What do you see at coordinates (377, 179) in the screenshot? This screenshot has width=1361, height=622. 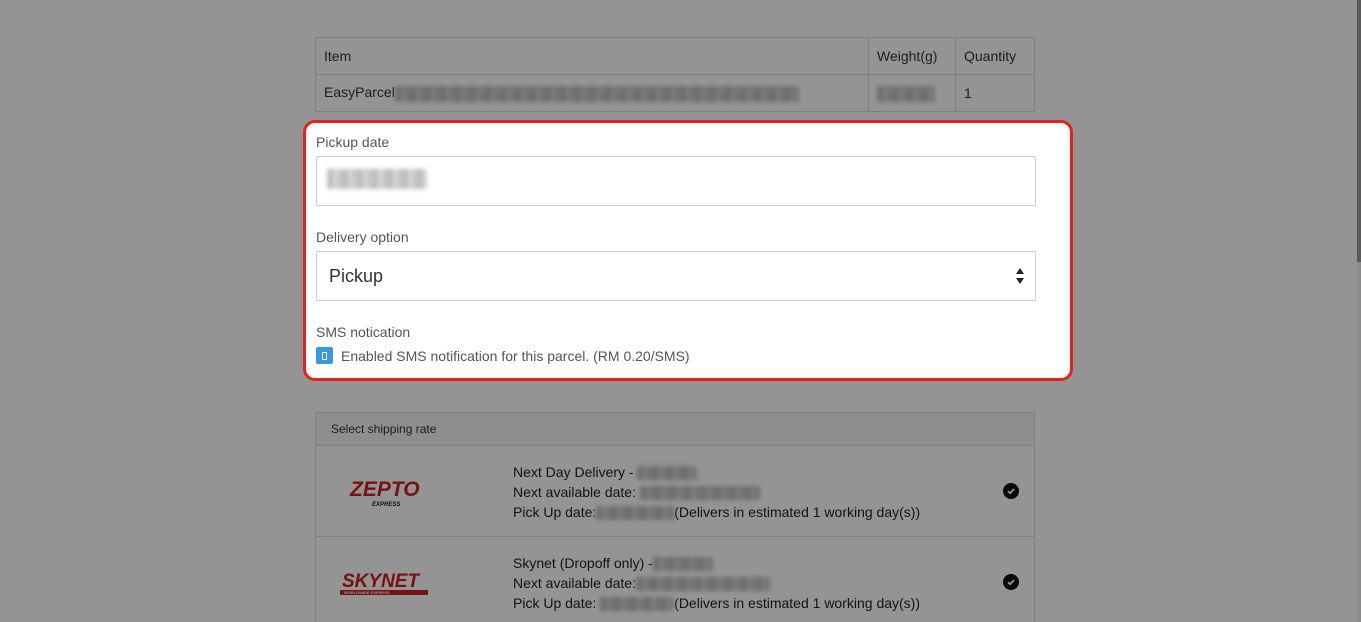 I see `redacted-pickup-date-value` at bounding box center [377, 179].